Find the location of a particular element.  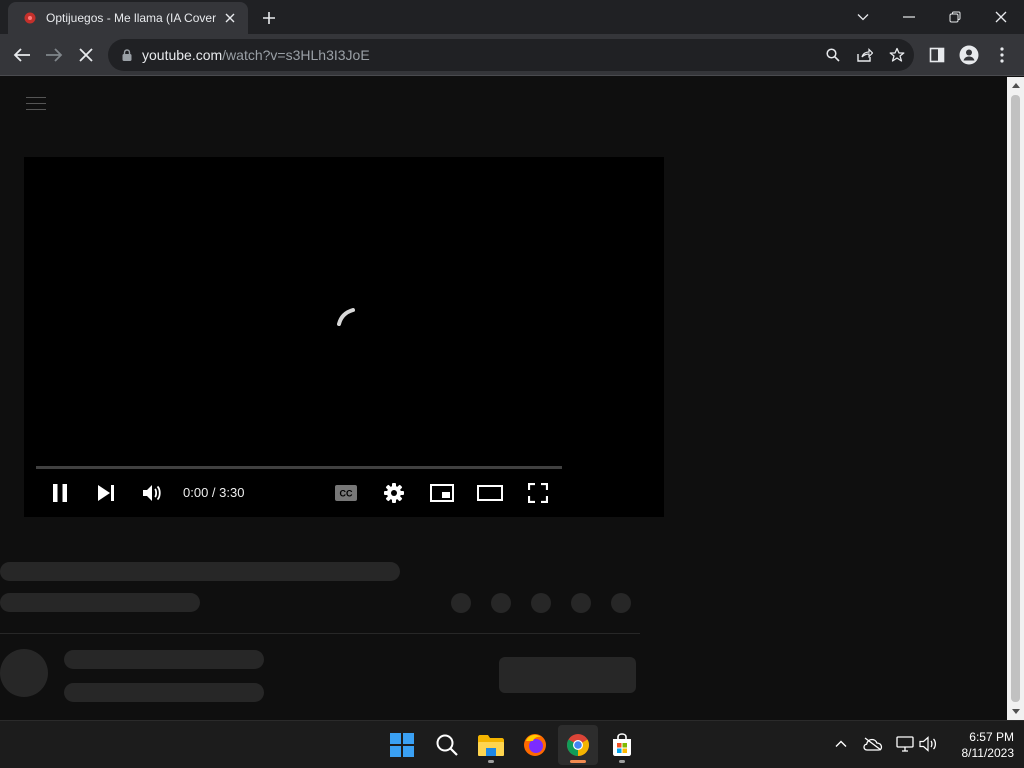

tab-strip: Optijuegos - Me llama (IA Cover) is located at coordinates (512, 17).